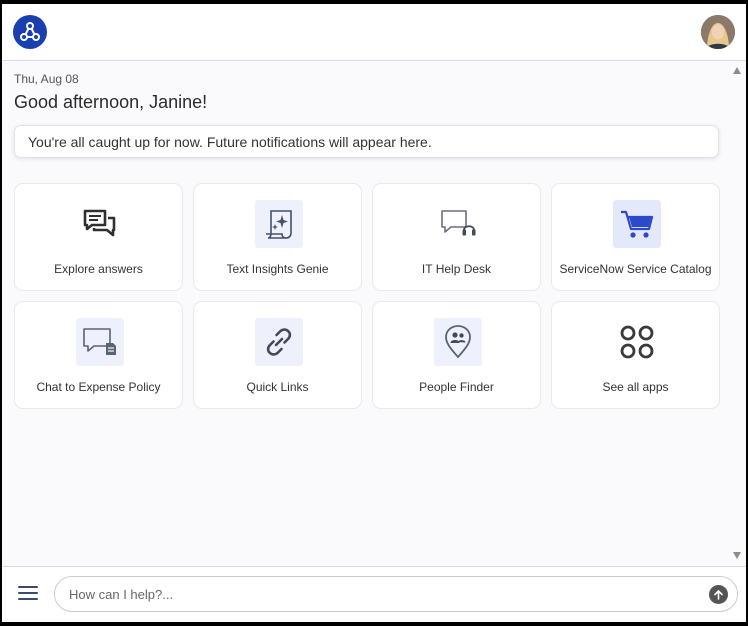  Describe the element at coordinates (456, 387) in the screenshot. I see `tile-label: People Finder` at that location.